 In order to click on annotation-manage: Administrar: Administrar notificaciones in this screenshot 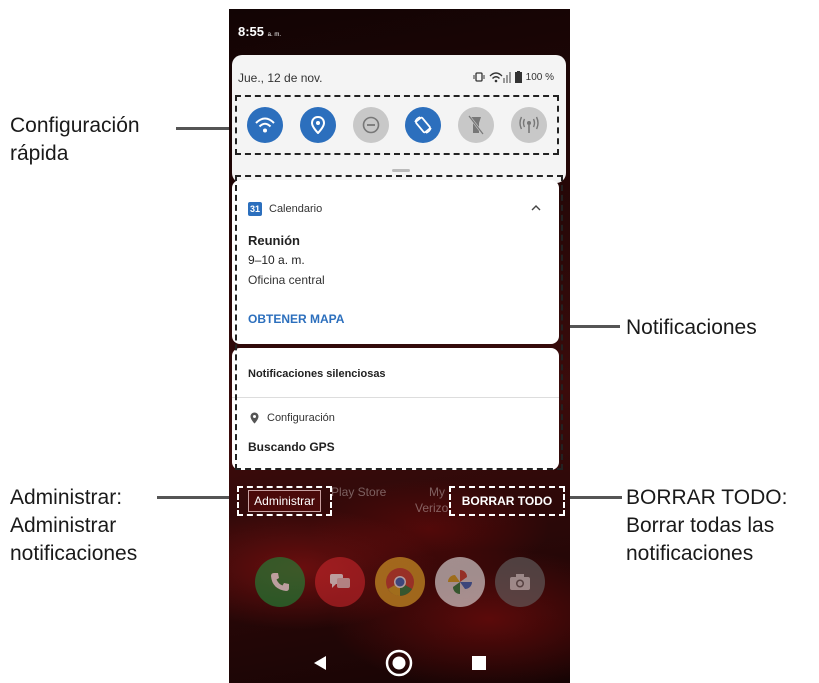, I will do `click(73, 526)`.